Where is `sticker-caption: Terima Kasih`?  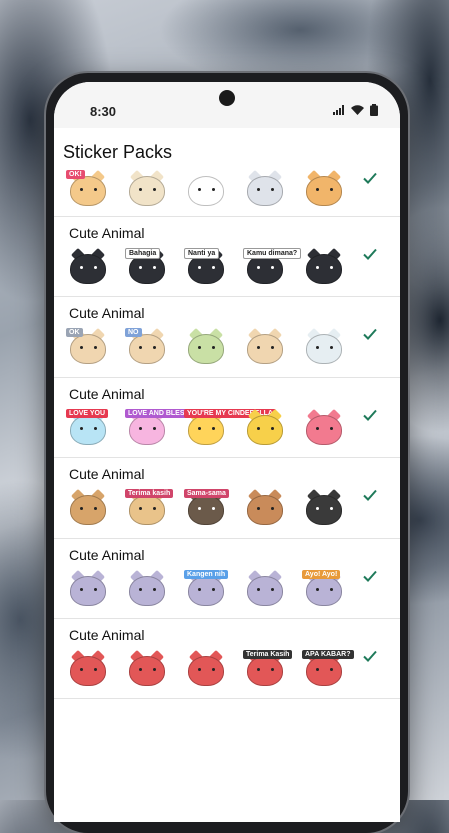 sticker-caption: Terima Kasih is located at coordinates (268, 654).